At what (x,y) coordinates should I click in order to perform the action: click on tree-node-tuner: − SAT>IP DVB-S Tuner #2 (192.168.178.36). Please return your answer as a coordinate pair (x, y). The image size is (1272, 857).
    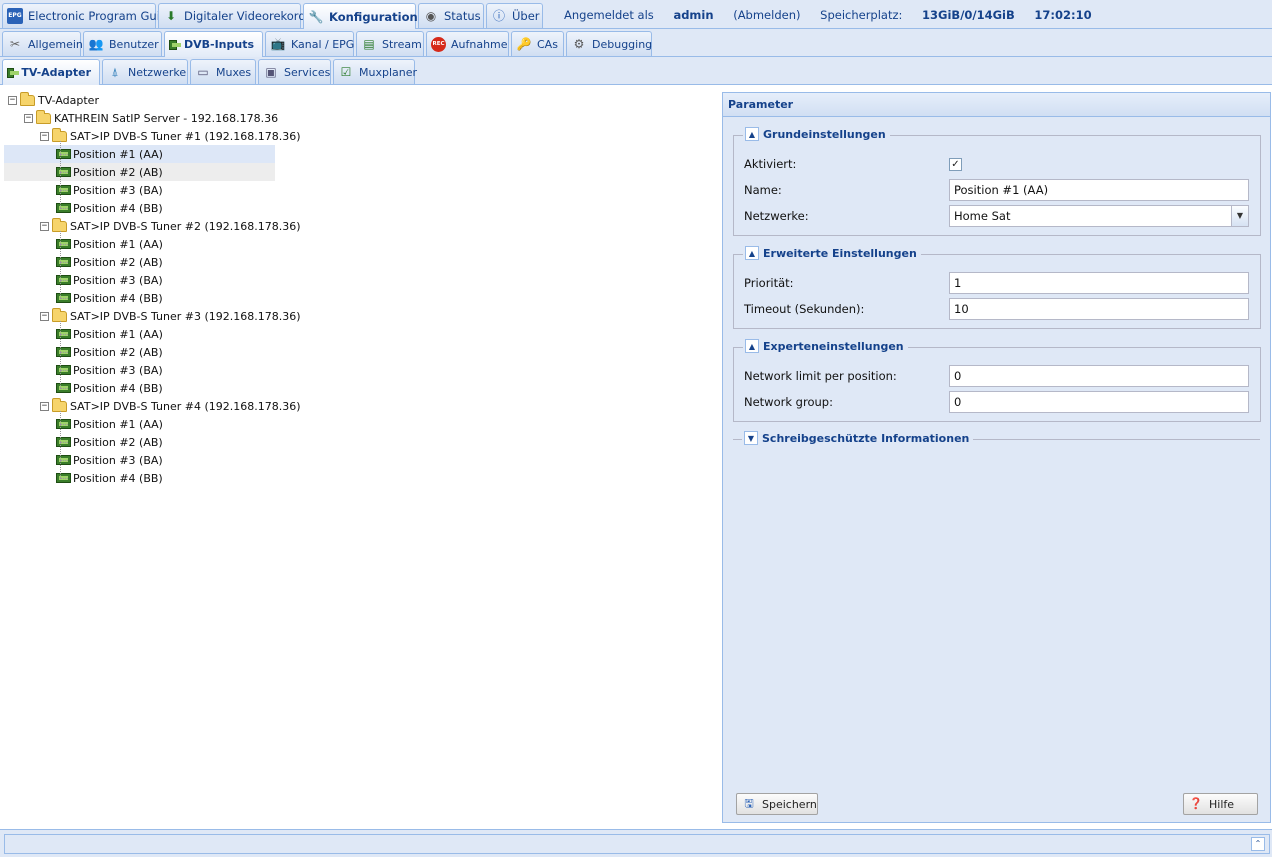
    Looking at the image, I should click on (170, 226).